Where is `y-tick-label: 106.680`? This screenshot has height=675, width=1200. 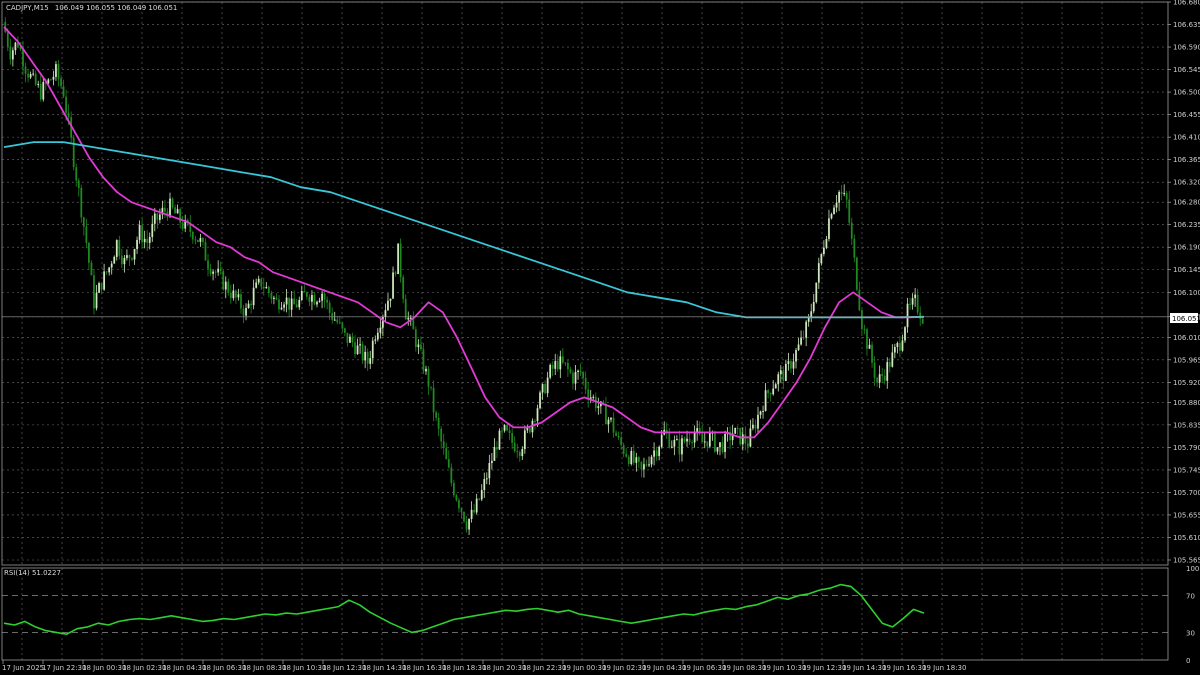
y-tick-label: 106.680 is located at coordinates (1186, 3).